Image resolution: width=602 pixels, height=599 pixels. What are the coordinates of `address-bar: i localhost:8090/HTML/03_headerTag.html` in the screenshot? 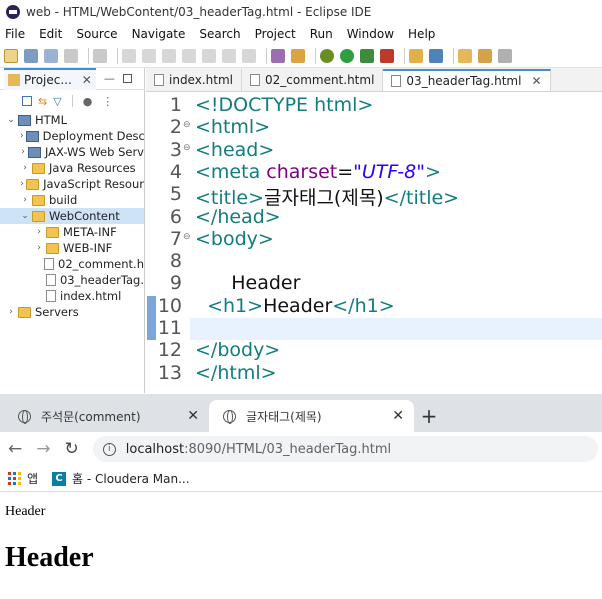 It's located at (345, 449).